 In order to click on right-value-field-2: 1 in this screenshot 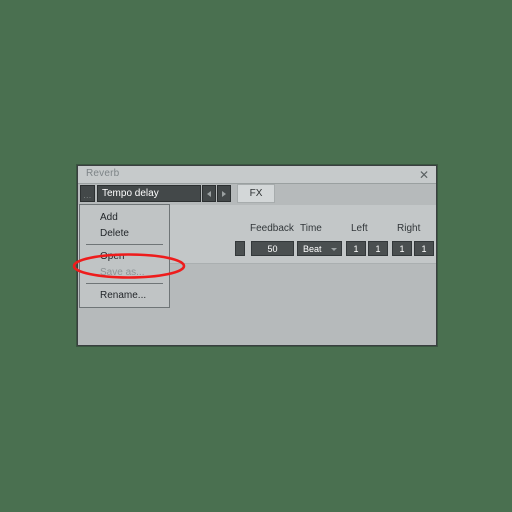, I will do `click(424, 248)`.